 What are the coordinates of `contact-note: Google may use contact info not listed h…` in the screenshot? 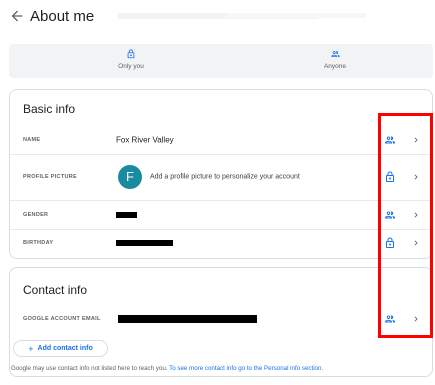 It's located at (167, 368).